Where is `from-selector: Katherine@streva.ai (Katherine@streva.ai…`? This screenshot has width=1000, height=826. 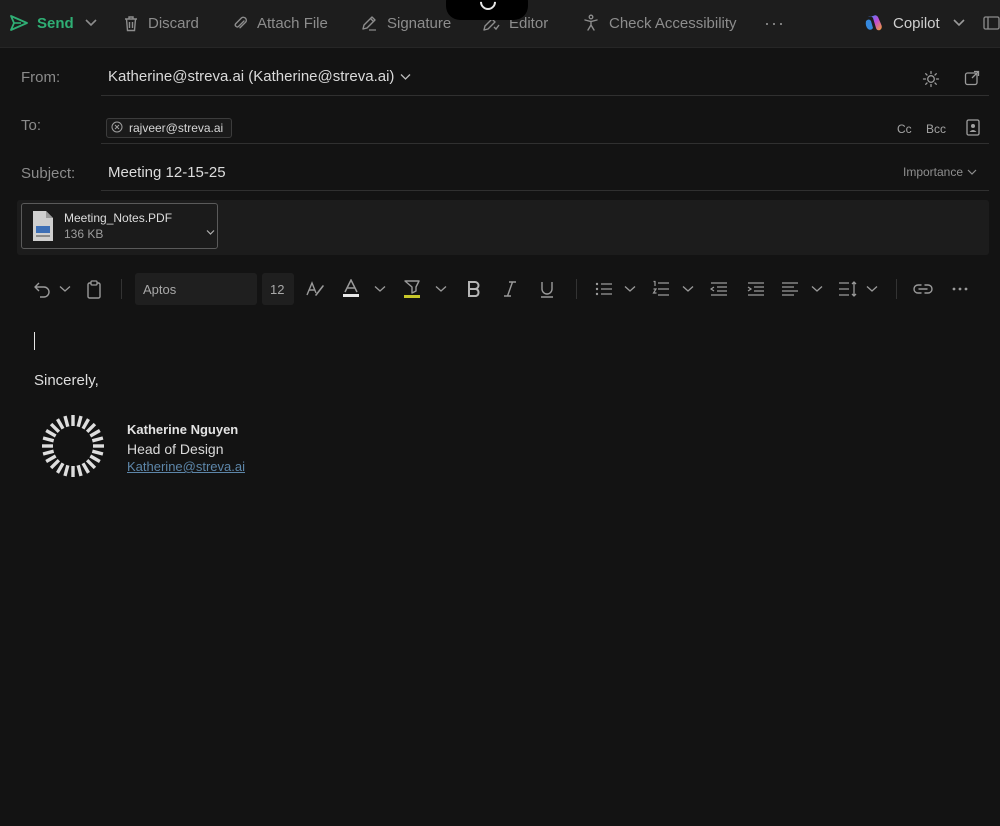
from-selector: Katherine@streva.ai (Katherine@streva.ai… is located at coordinates (259, 76).